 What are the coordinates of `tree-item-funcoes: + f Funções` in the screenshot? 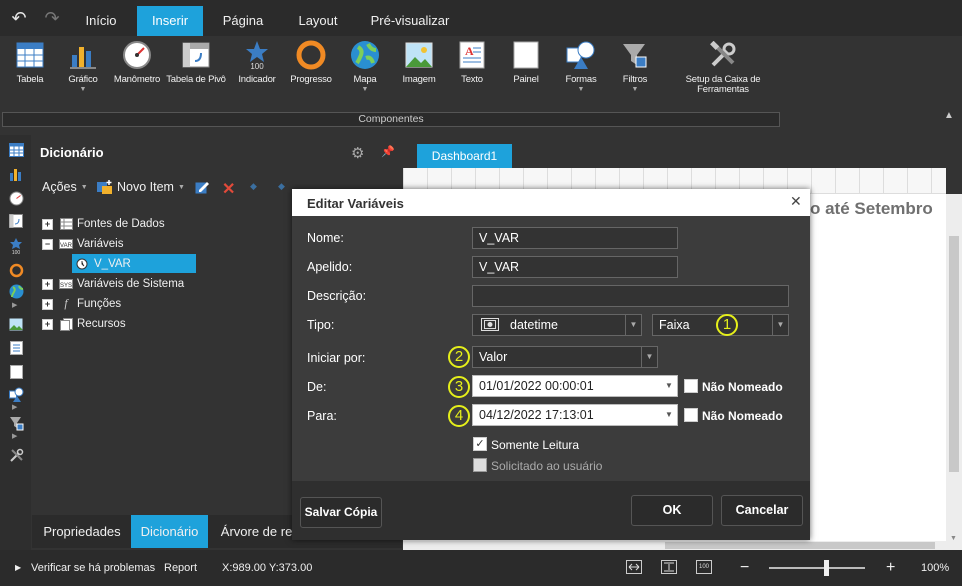 It's located at (81, 304).